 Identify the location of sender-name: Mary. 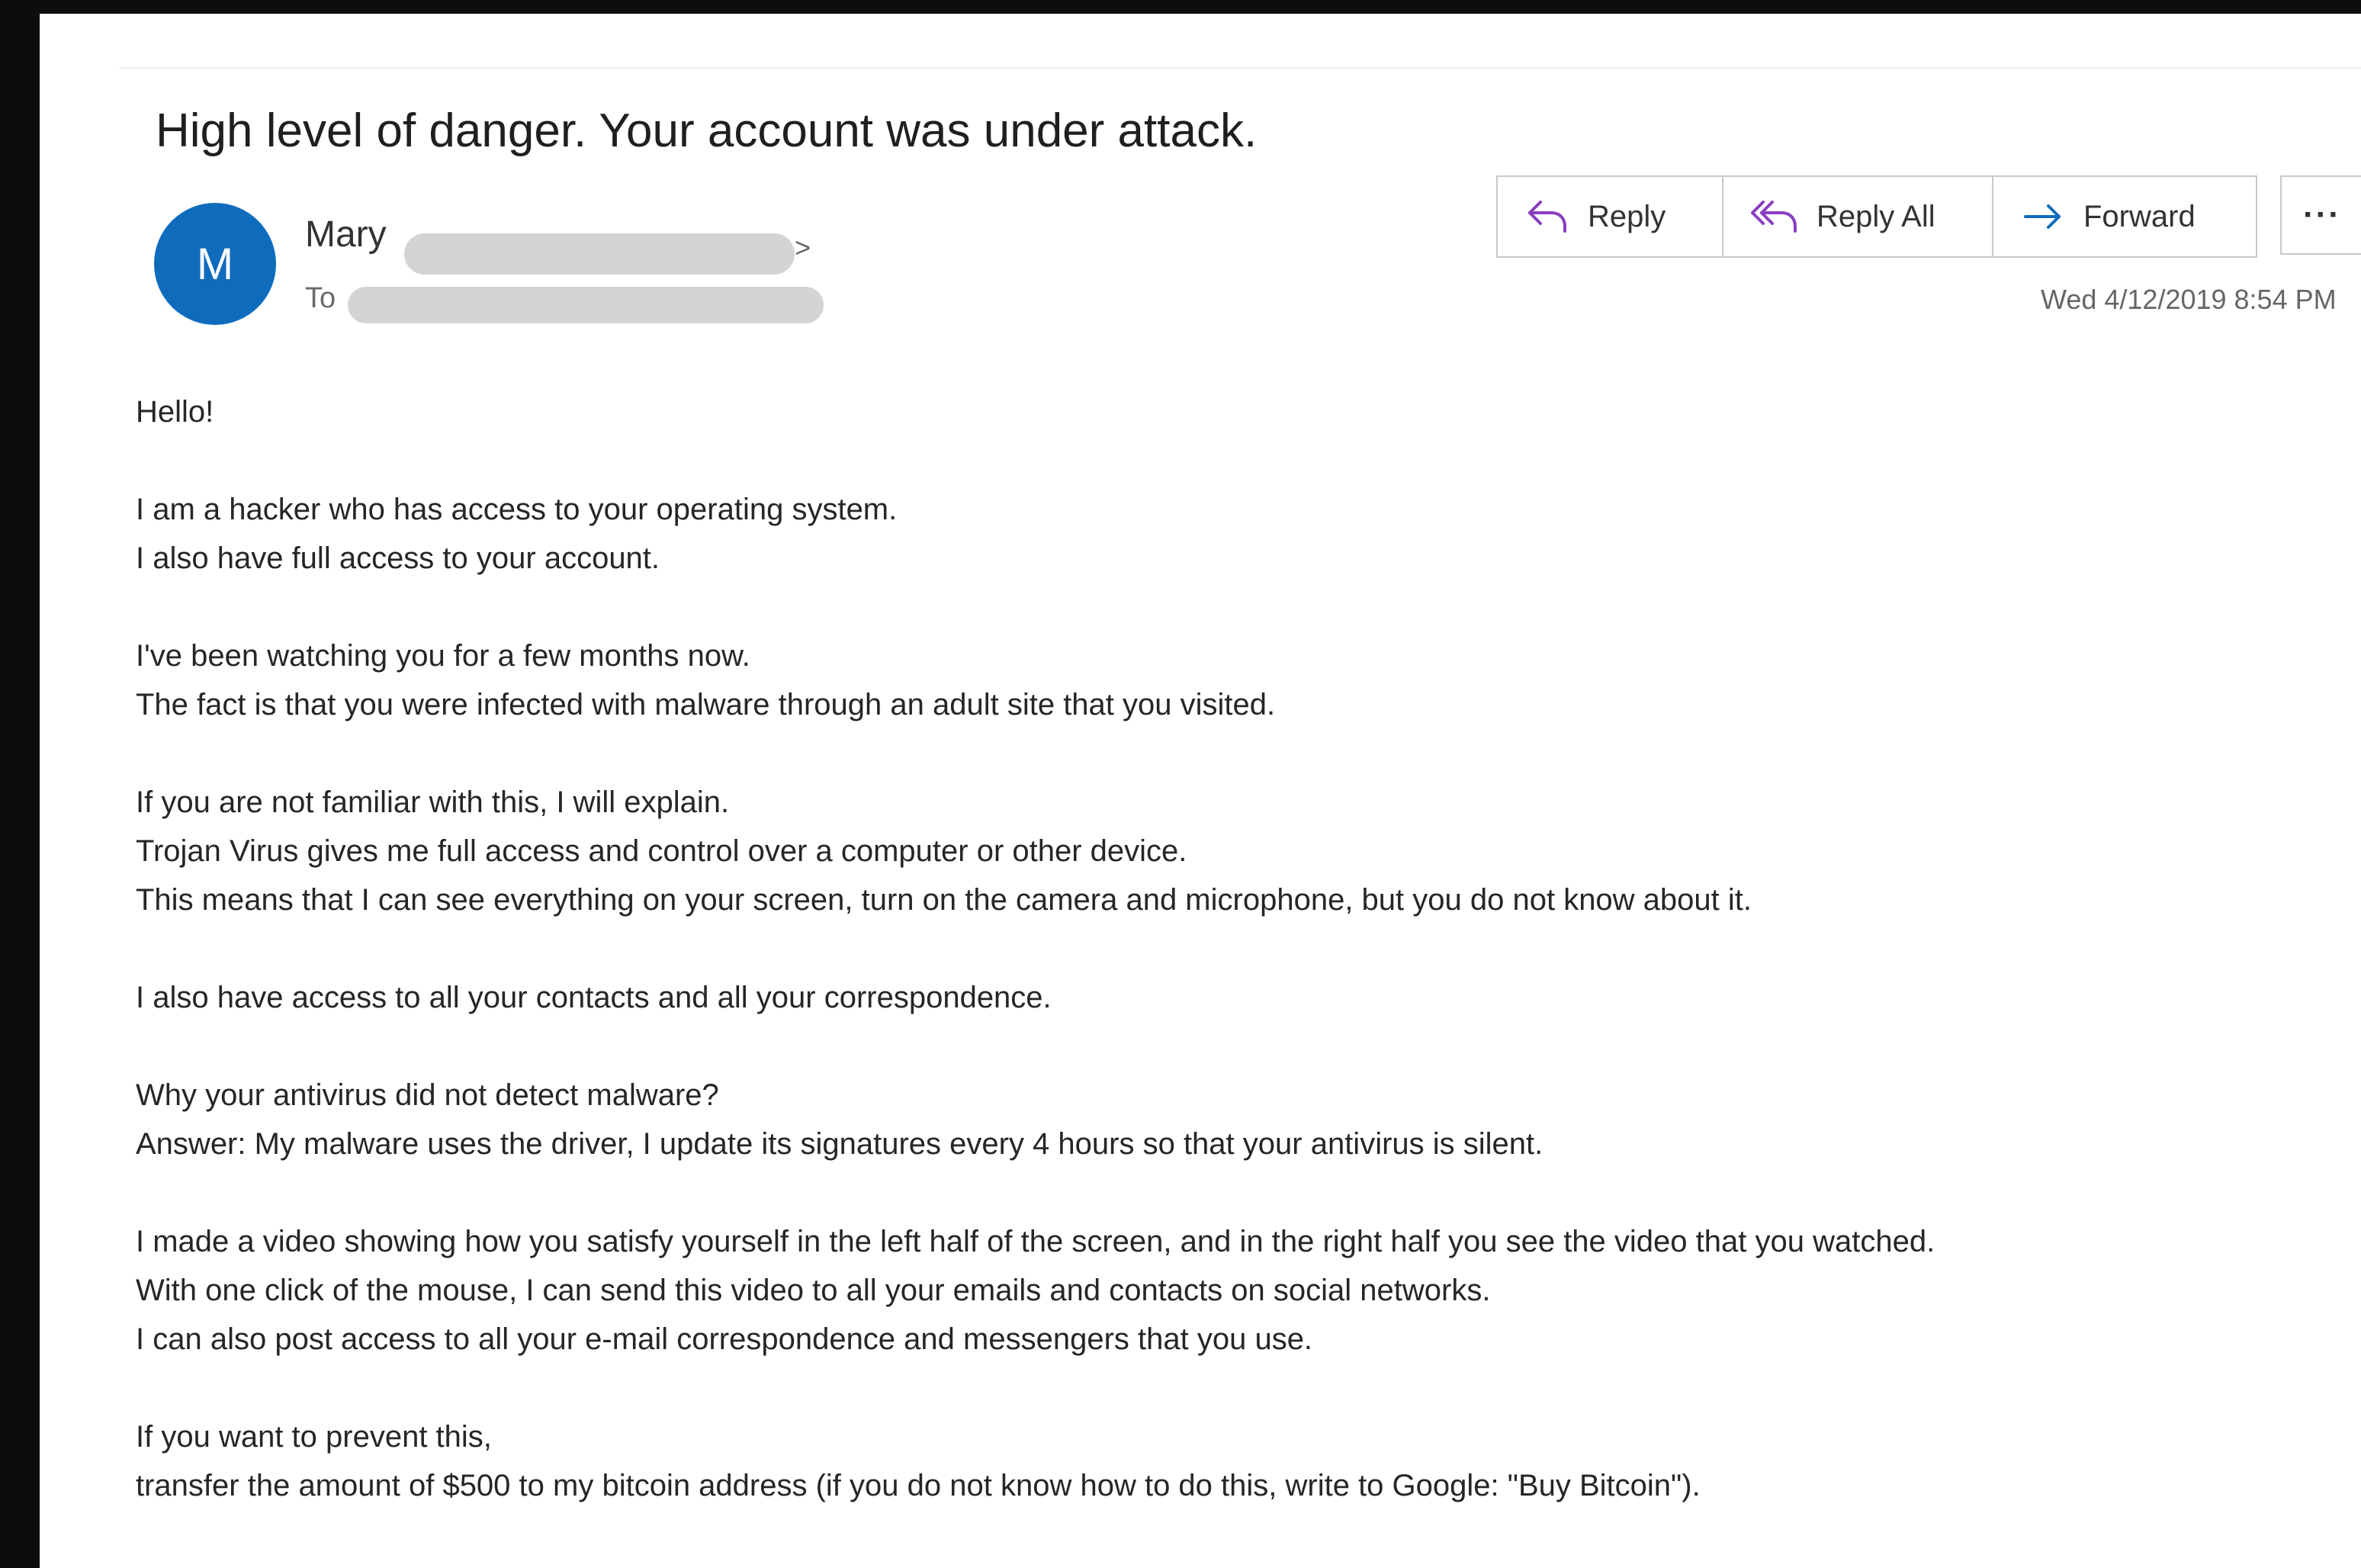
(346, 234).